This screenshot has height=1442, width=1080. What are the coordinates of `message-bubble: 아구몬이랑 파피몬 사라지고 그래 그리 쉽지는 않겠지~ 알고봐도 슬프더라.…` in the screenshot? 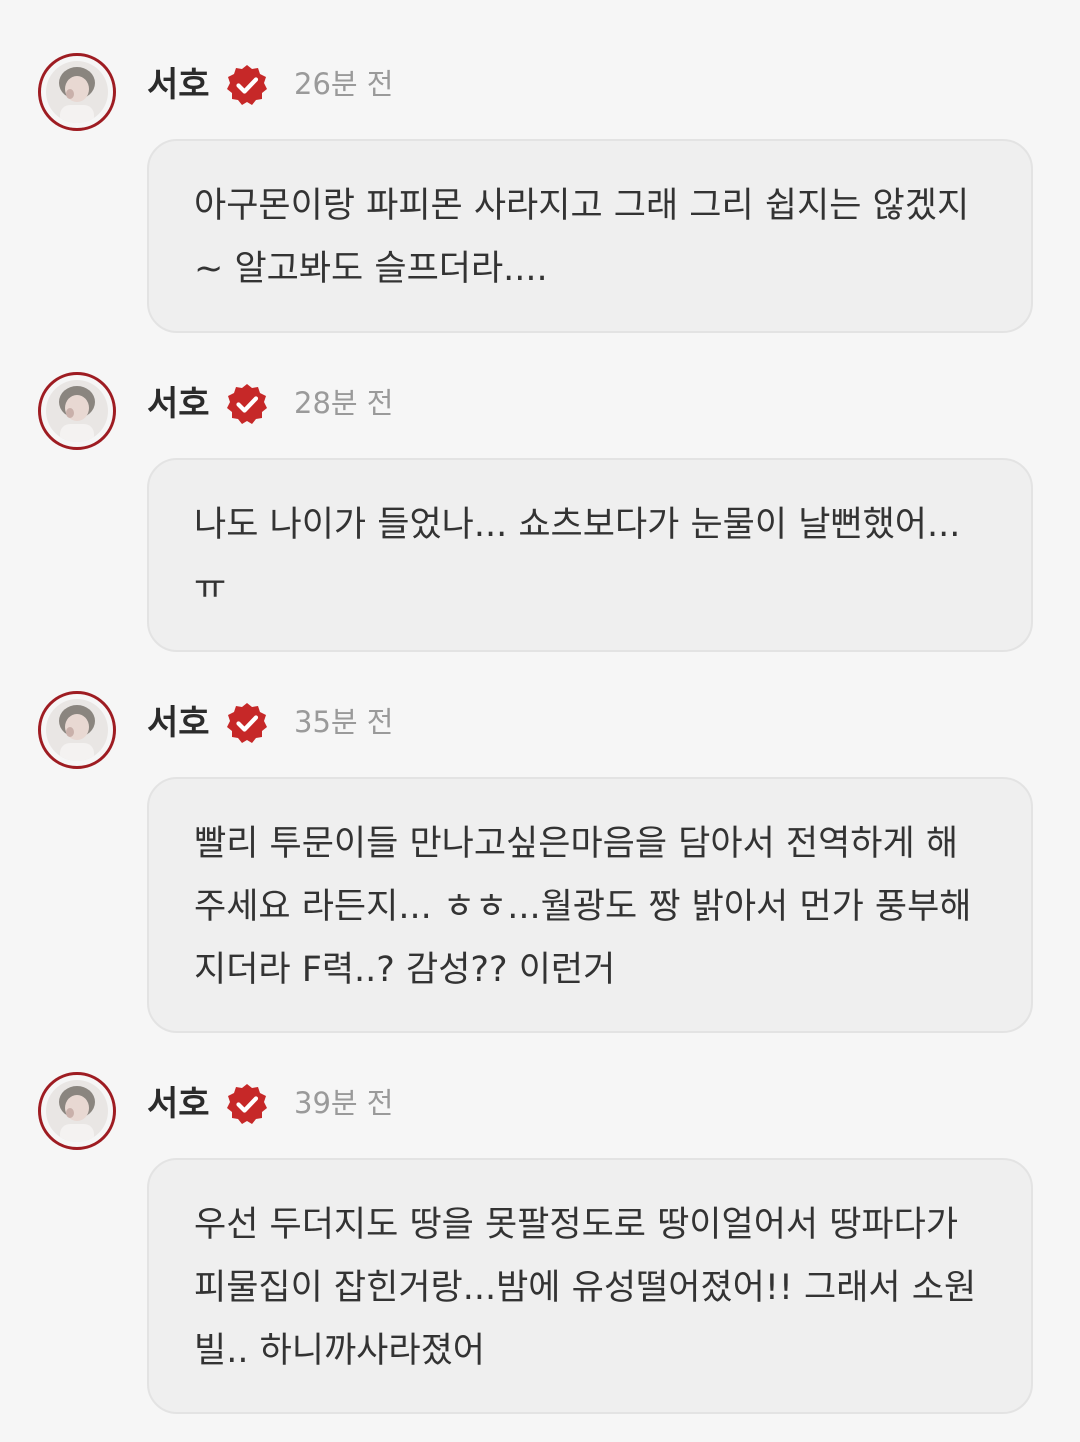 It's located at (590, 236).